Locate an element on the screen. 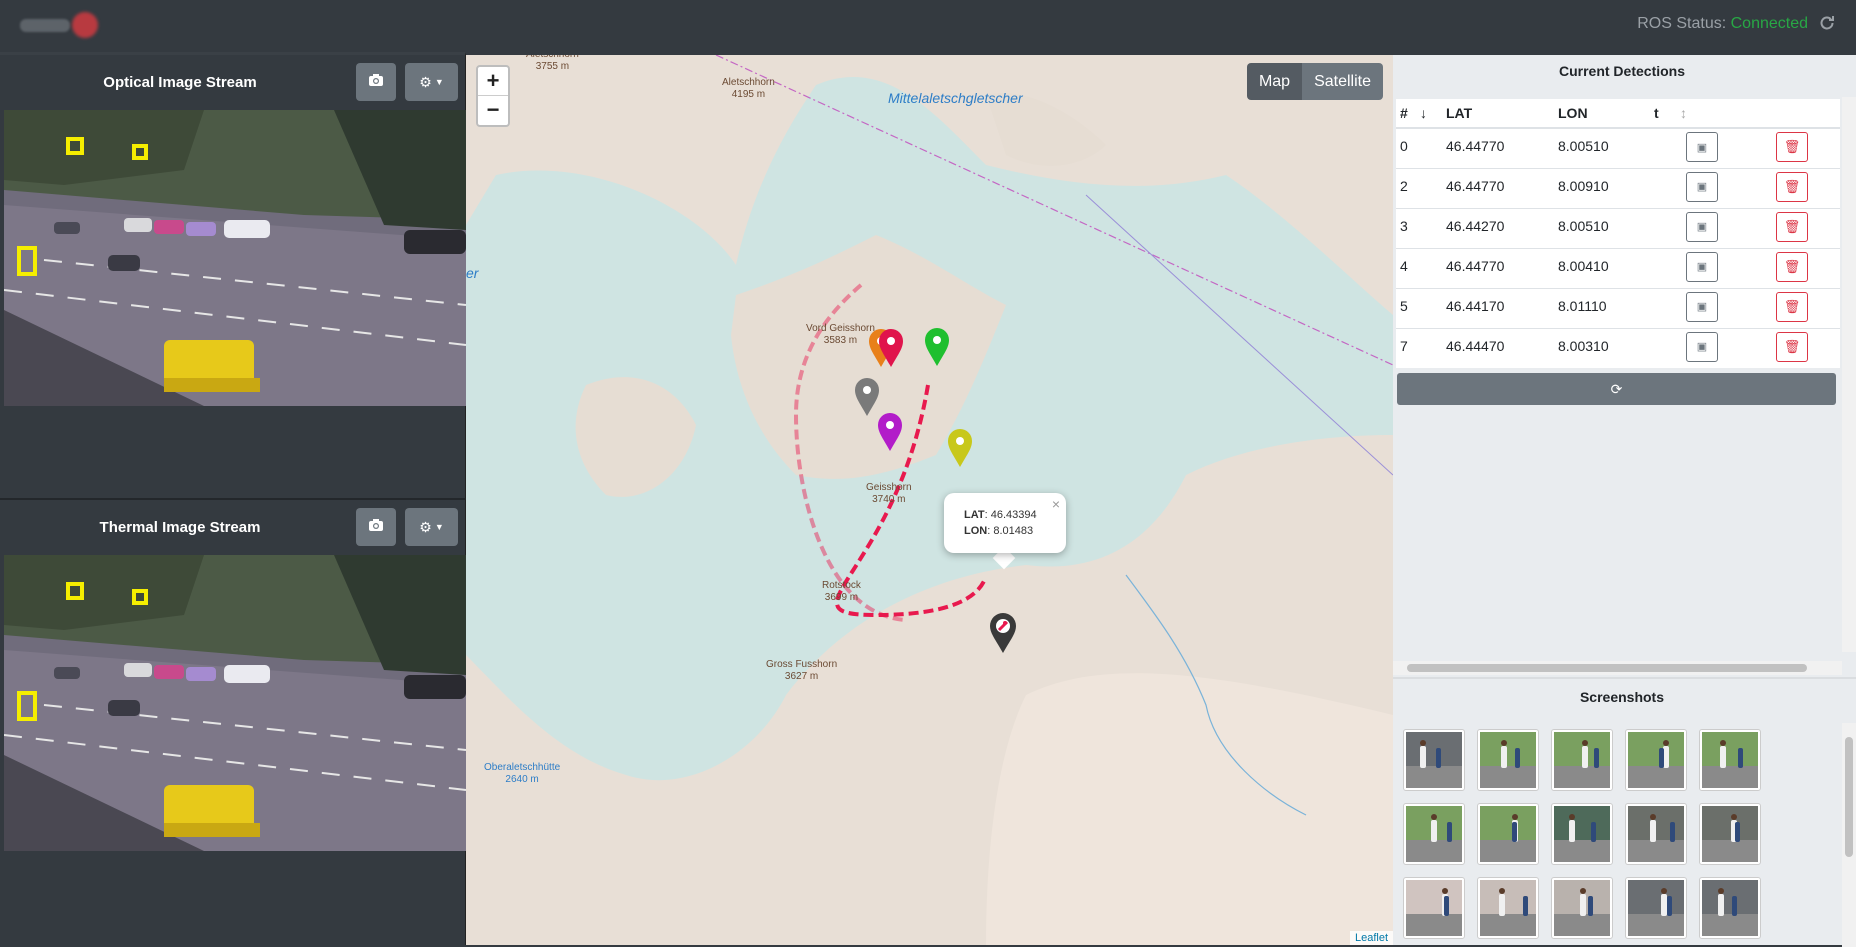  ros-status-label: ROS Status: is located at coordinates (1682, 23).